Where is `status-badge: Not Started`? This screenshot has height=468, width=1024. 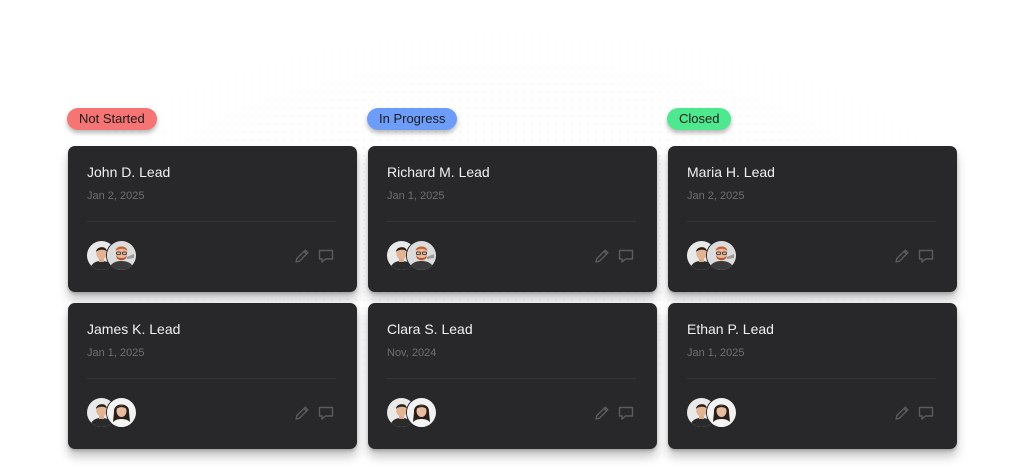
status-badge: Not Started is located at coordinates (112, 119).